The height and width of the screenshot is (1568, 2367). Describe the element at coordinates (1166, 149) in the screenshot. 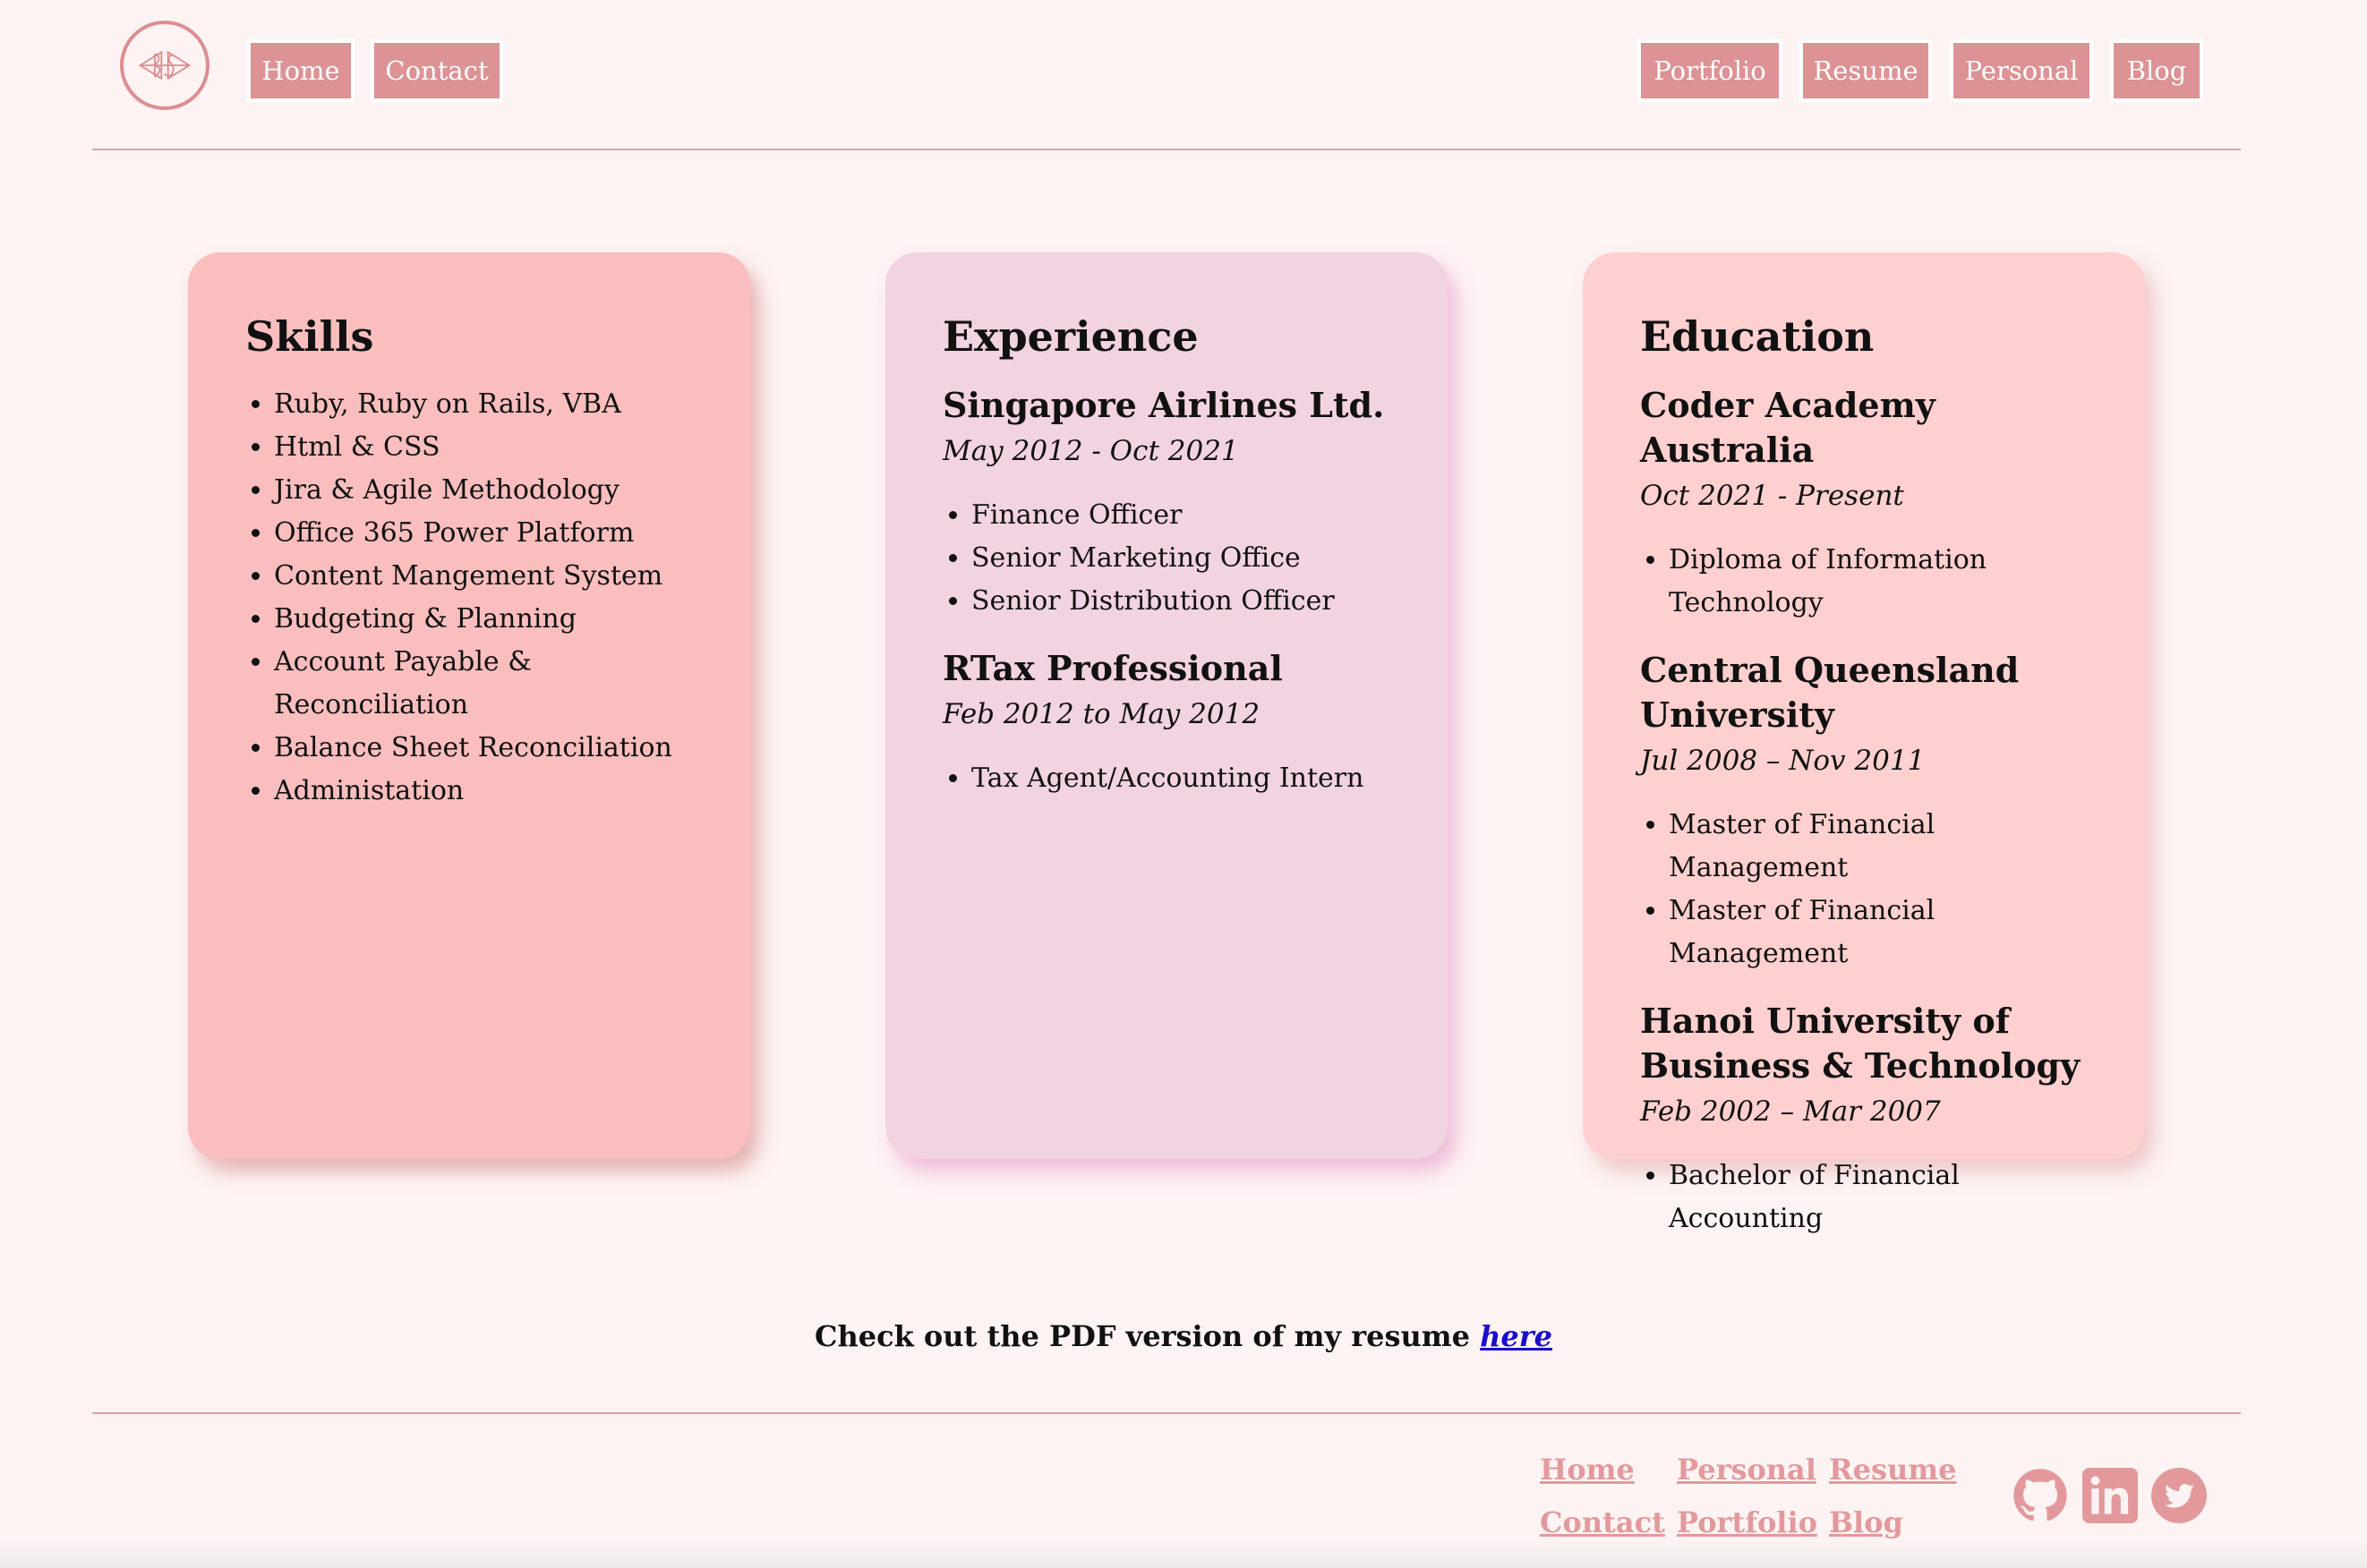

I see `header-divider` at that location.